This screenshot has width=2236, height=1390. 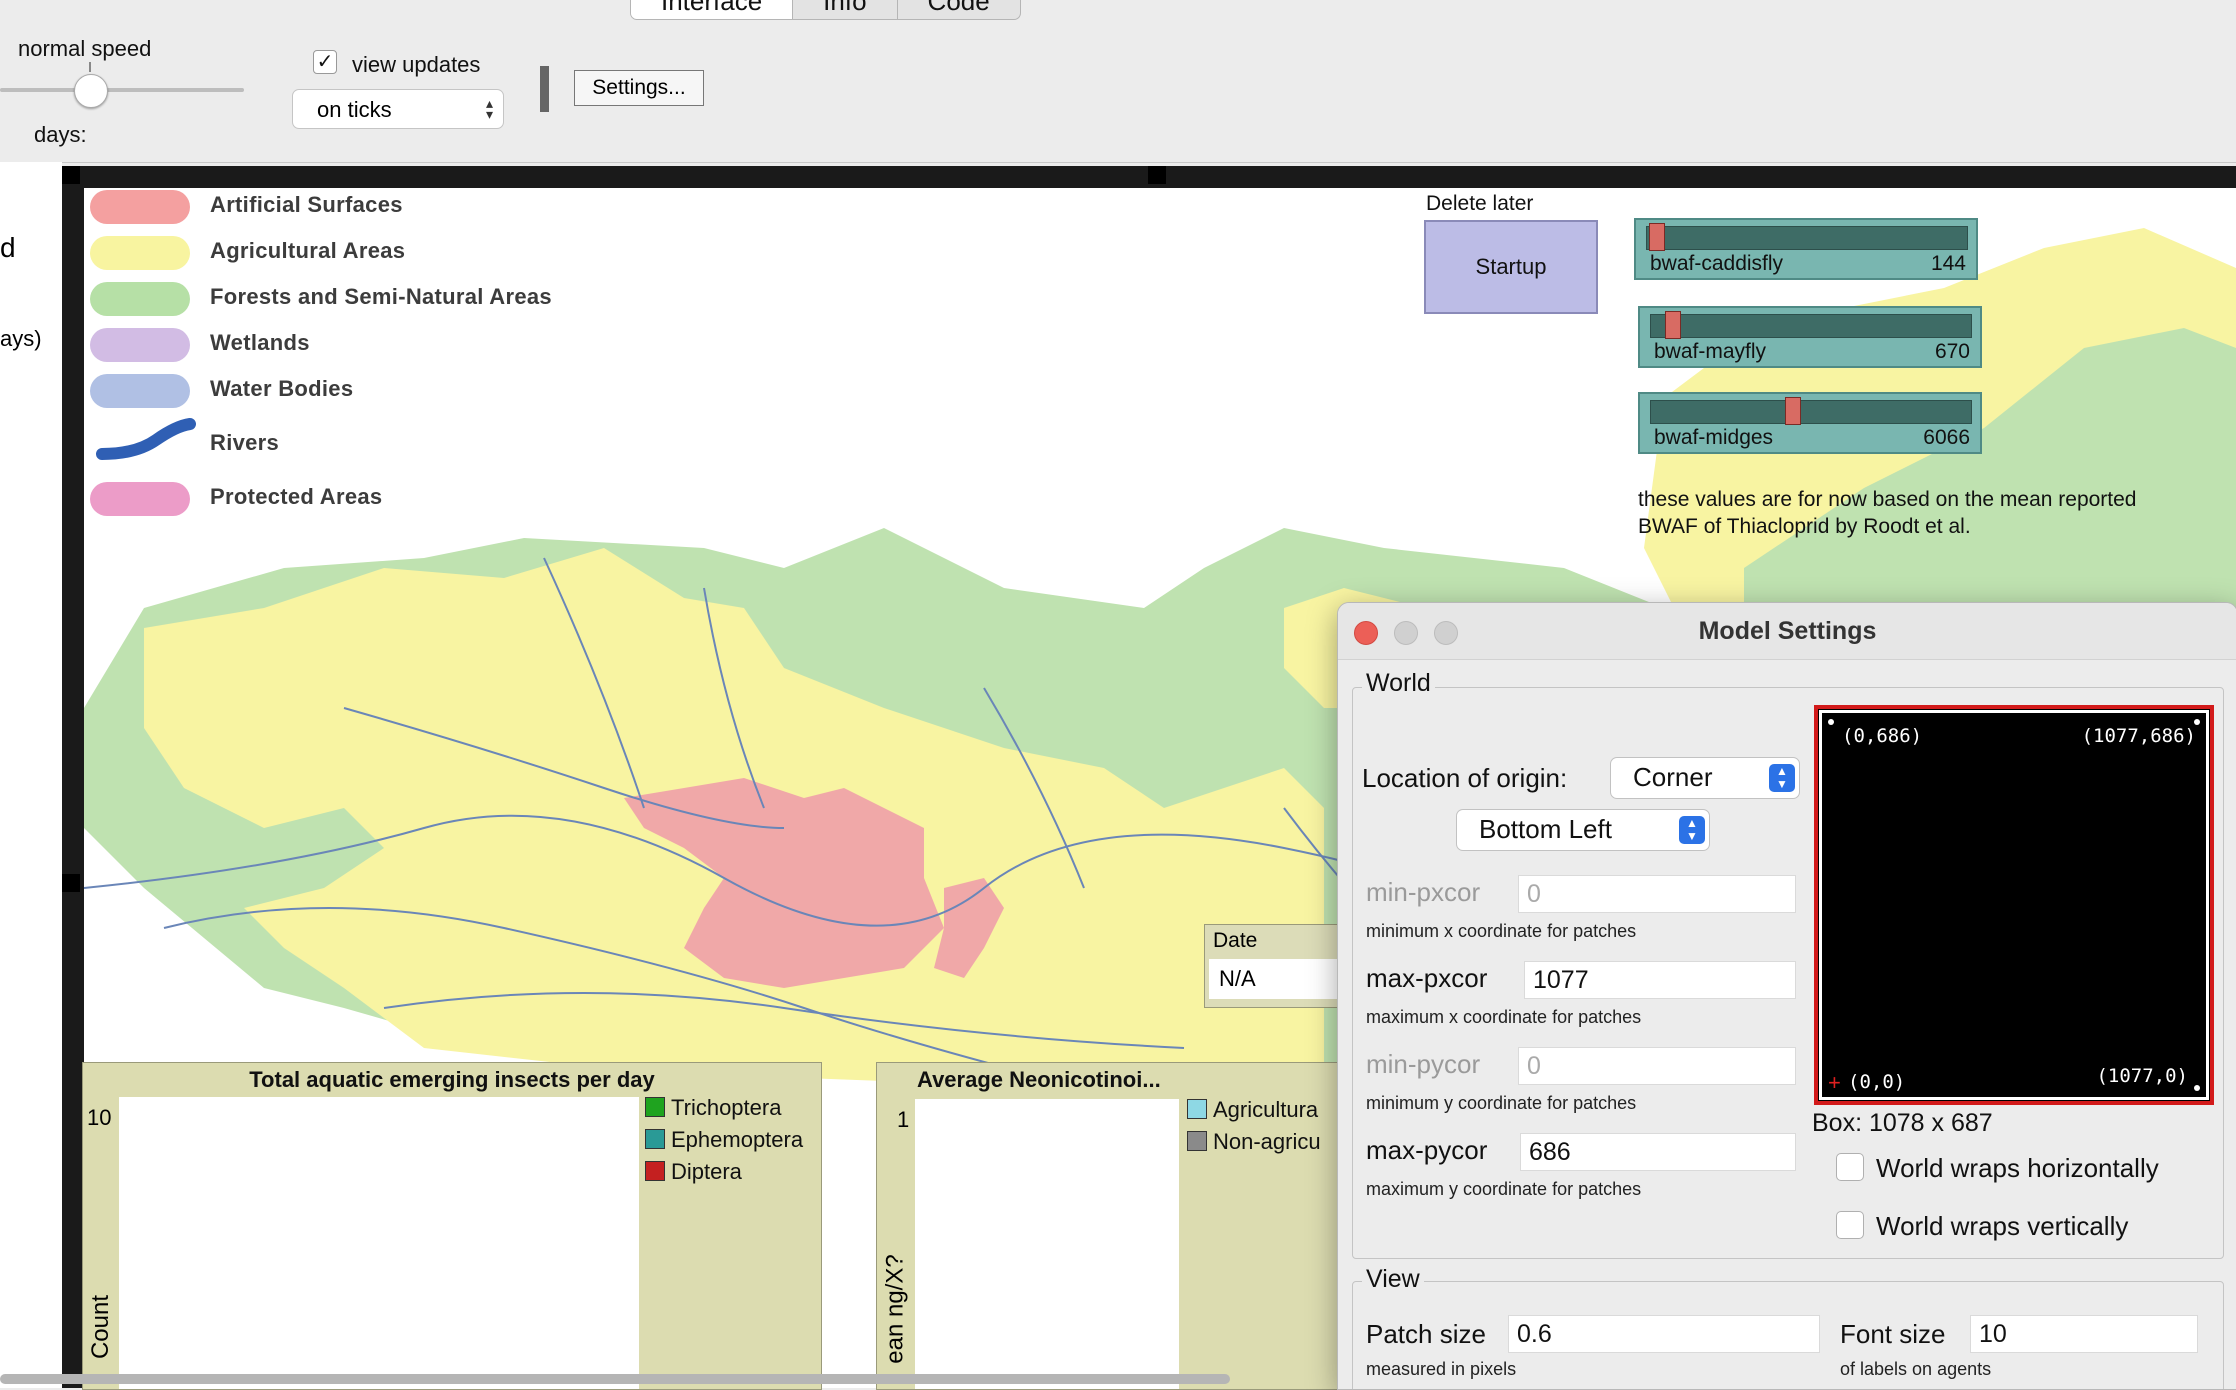 What do you see at coordinates (1831, 722) in the screenshot?
I see `corner-dot` at bounding box center [1831, 722].